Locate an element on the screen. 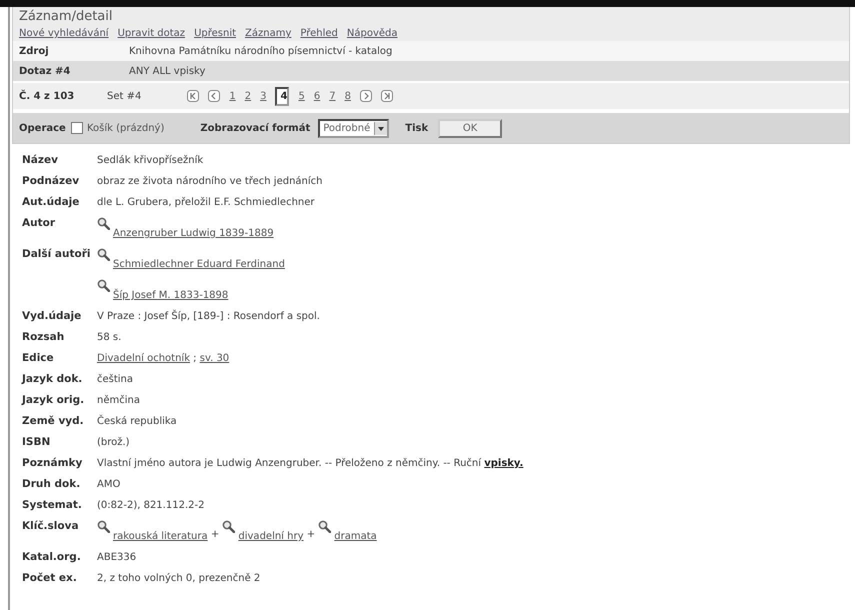 The image size is (855, 610). nav-link: Upřesnit is located at coordinates (215, 33).